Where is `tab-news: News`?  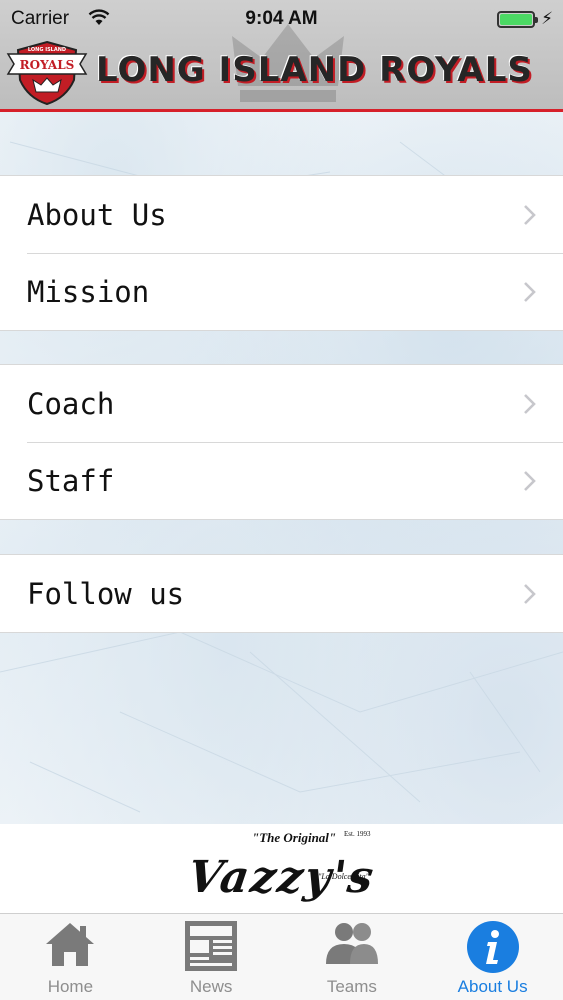
tab-news: News is located at coordinates (211, 957).